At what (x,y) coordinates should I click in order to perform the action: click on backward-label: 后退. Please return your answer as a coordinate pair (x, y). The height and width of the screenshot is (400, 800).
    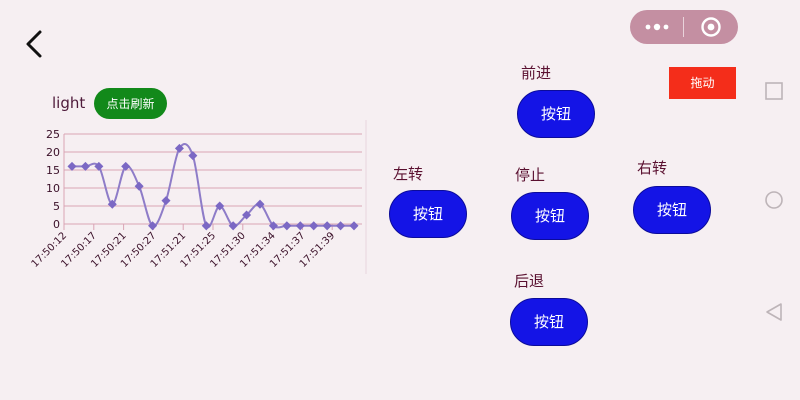
    Looking at the image, I should click on (529, 281).